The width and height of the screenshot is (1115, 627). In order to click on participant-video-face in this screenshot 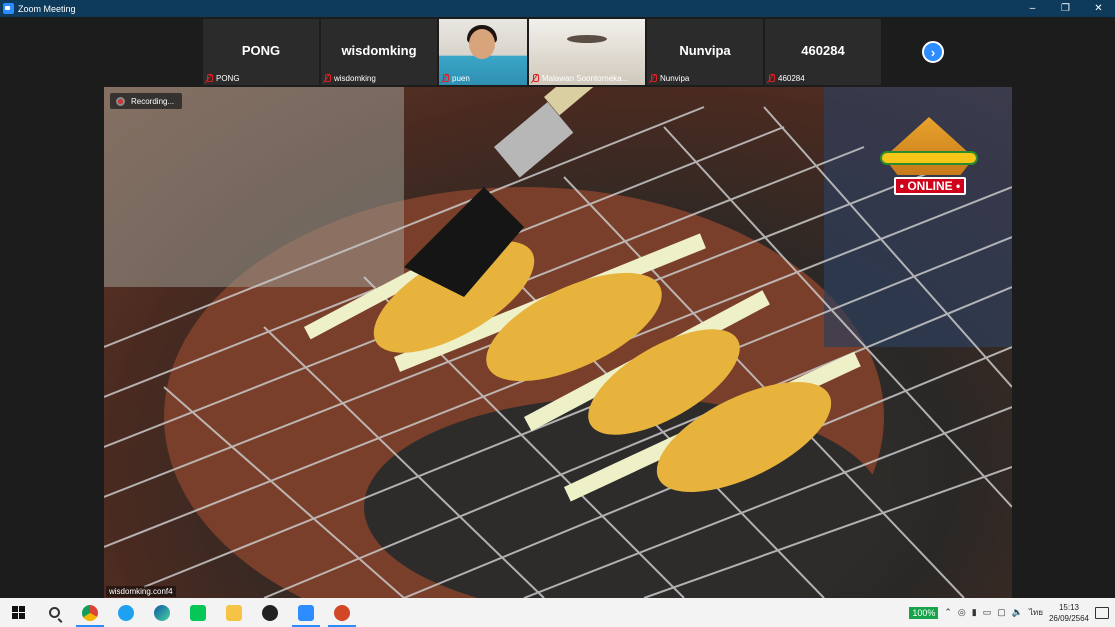, I will do `click(482, 44)`.